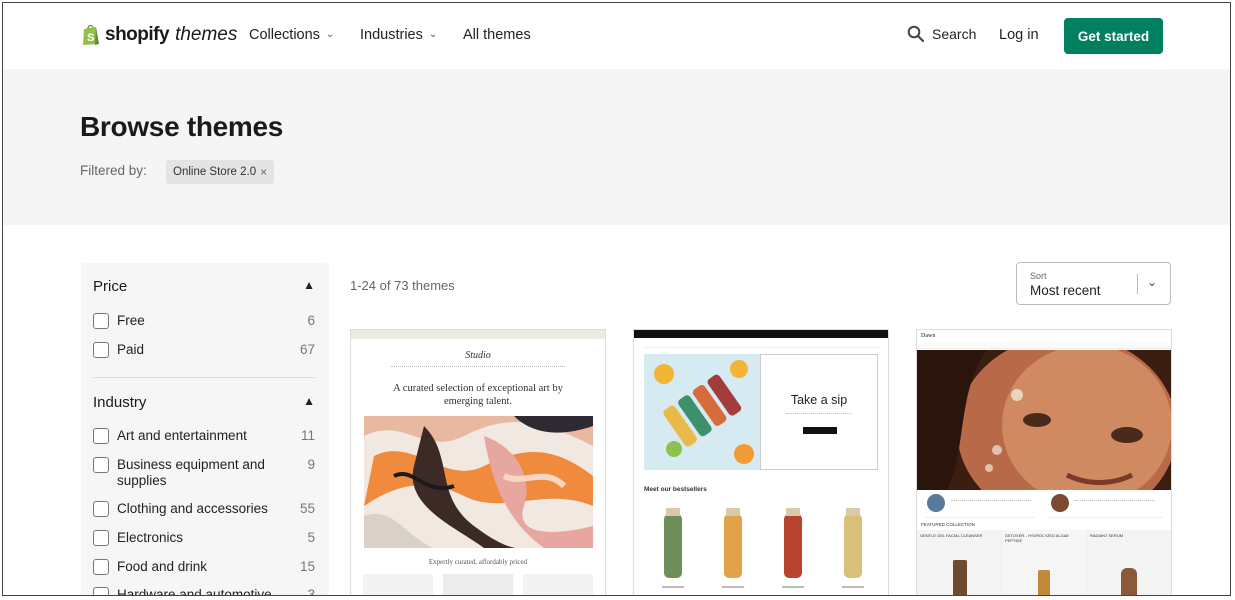 The image size is (1235, 600). I want to click on section-title: FEATURED COLLECTION, so click(948, 524).